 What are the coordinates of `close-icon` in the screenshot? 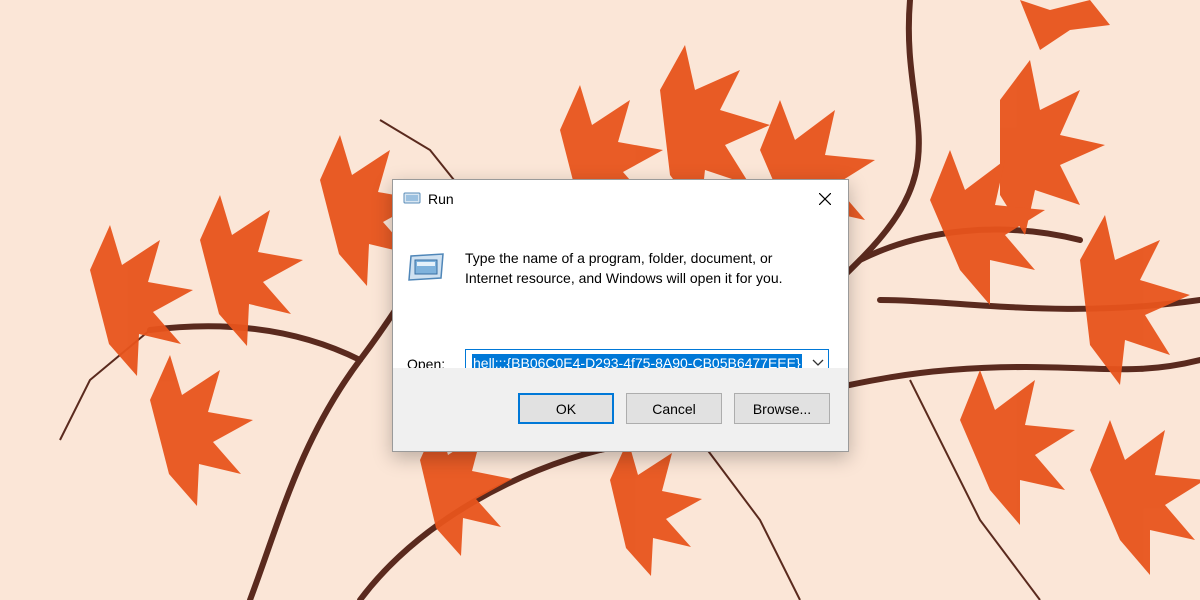 It's located at (825, 199).